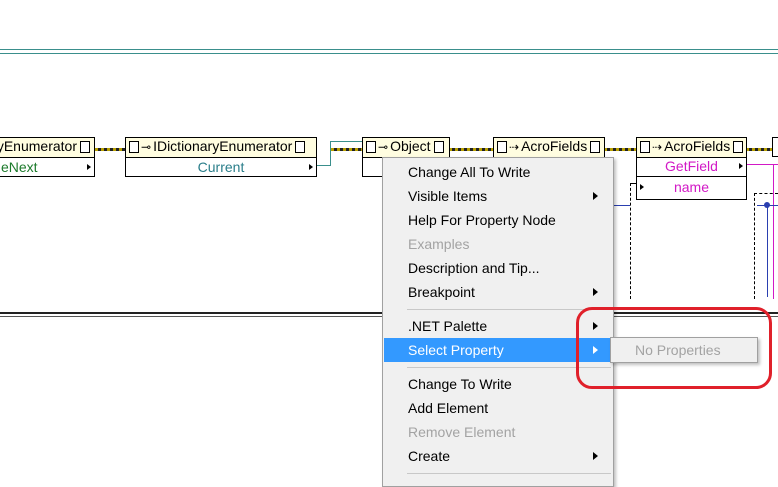 Image resolution: width=778 pixels, height=487 pixels. What do you see at coordinates (773, 231) in the screenshot?
I see `magenta-wire` at bounding box center [773, 231].